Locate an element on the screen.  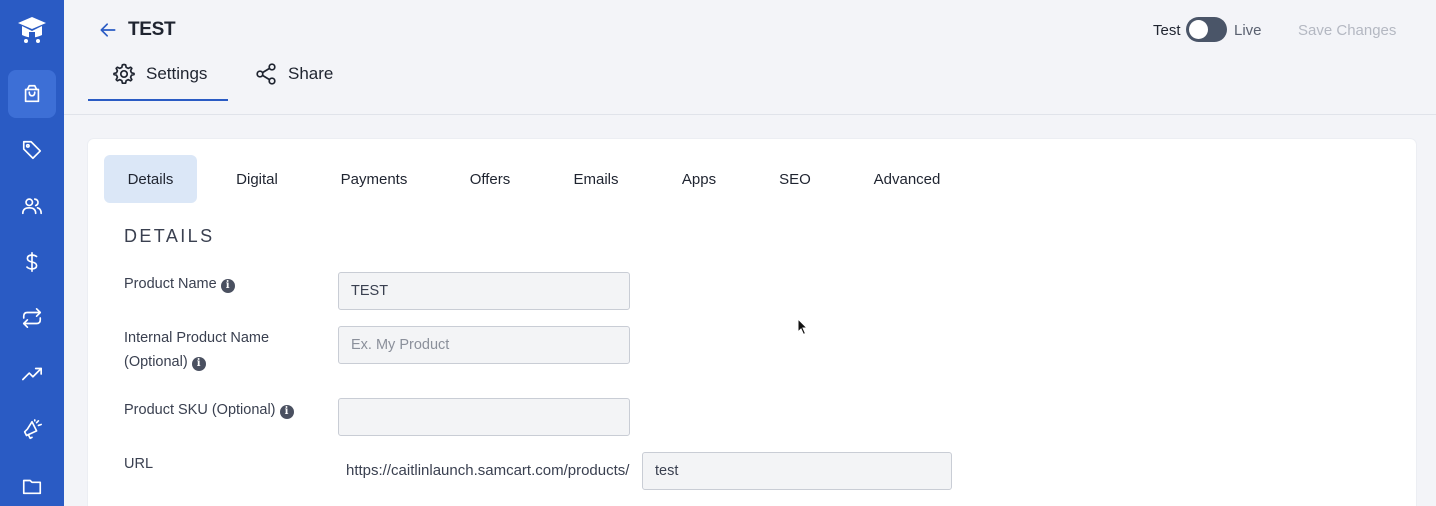
mouse-cursor-icon is located at coordinates (803, 327).